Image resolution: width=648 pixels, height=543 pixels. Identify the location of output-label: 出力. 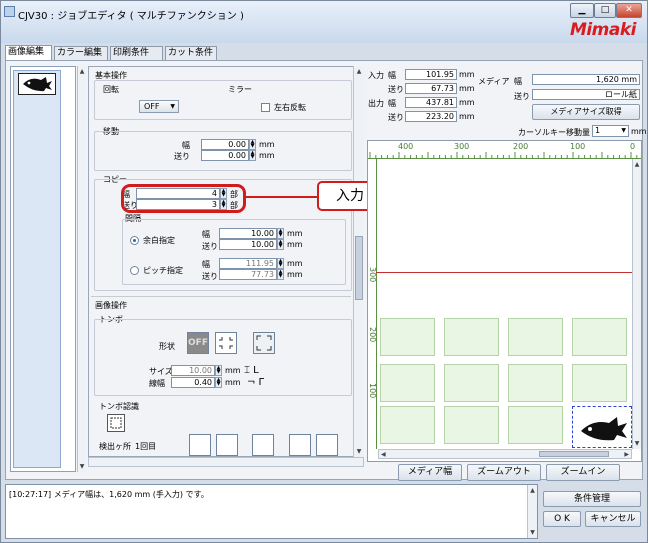
(376, 103).